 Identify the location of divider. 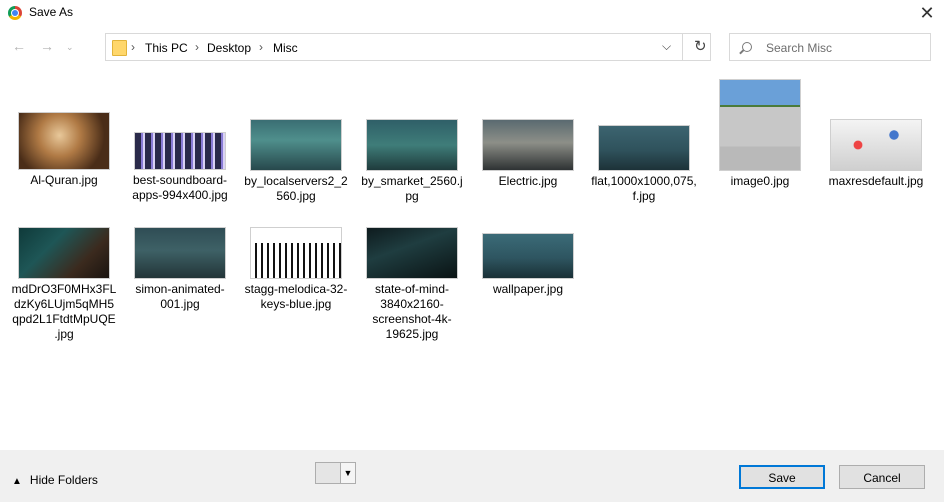
(682, 47).